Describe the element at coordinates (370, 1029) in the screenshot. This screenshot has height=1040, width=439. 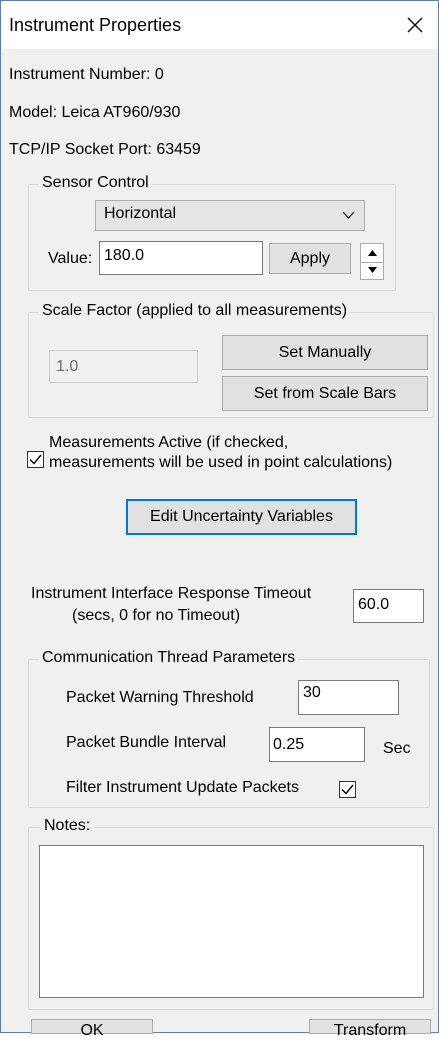
I see `transform-button: Transform` at that location.